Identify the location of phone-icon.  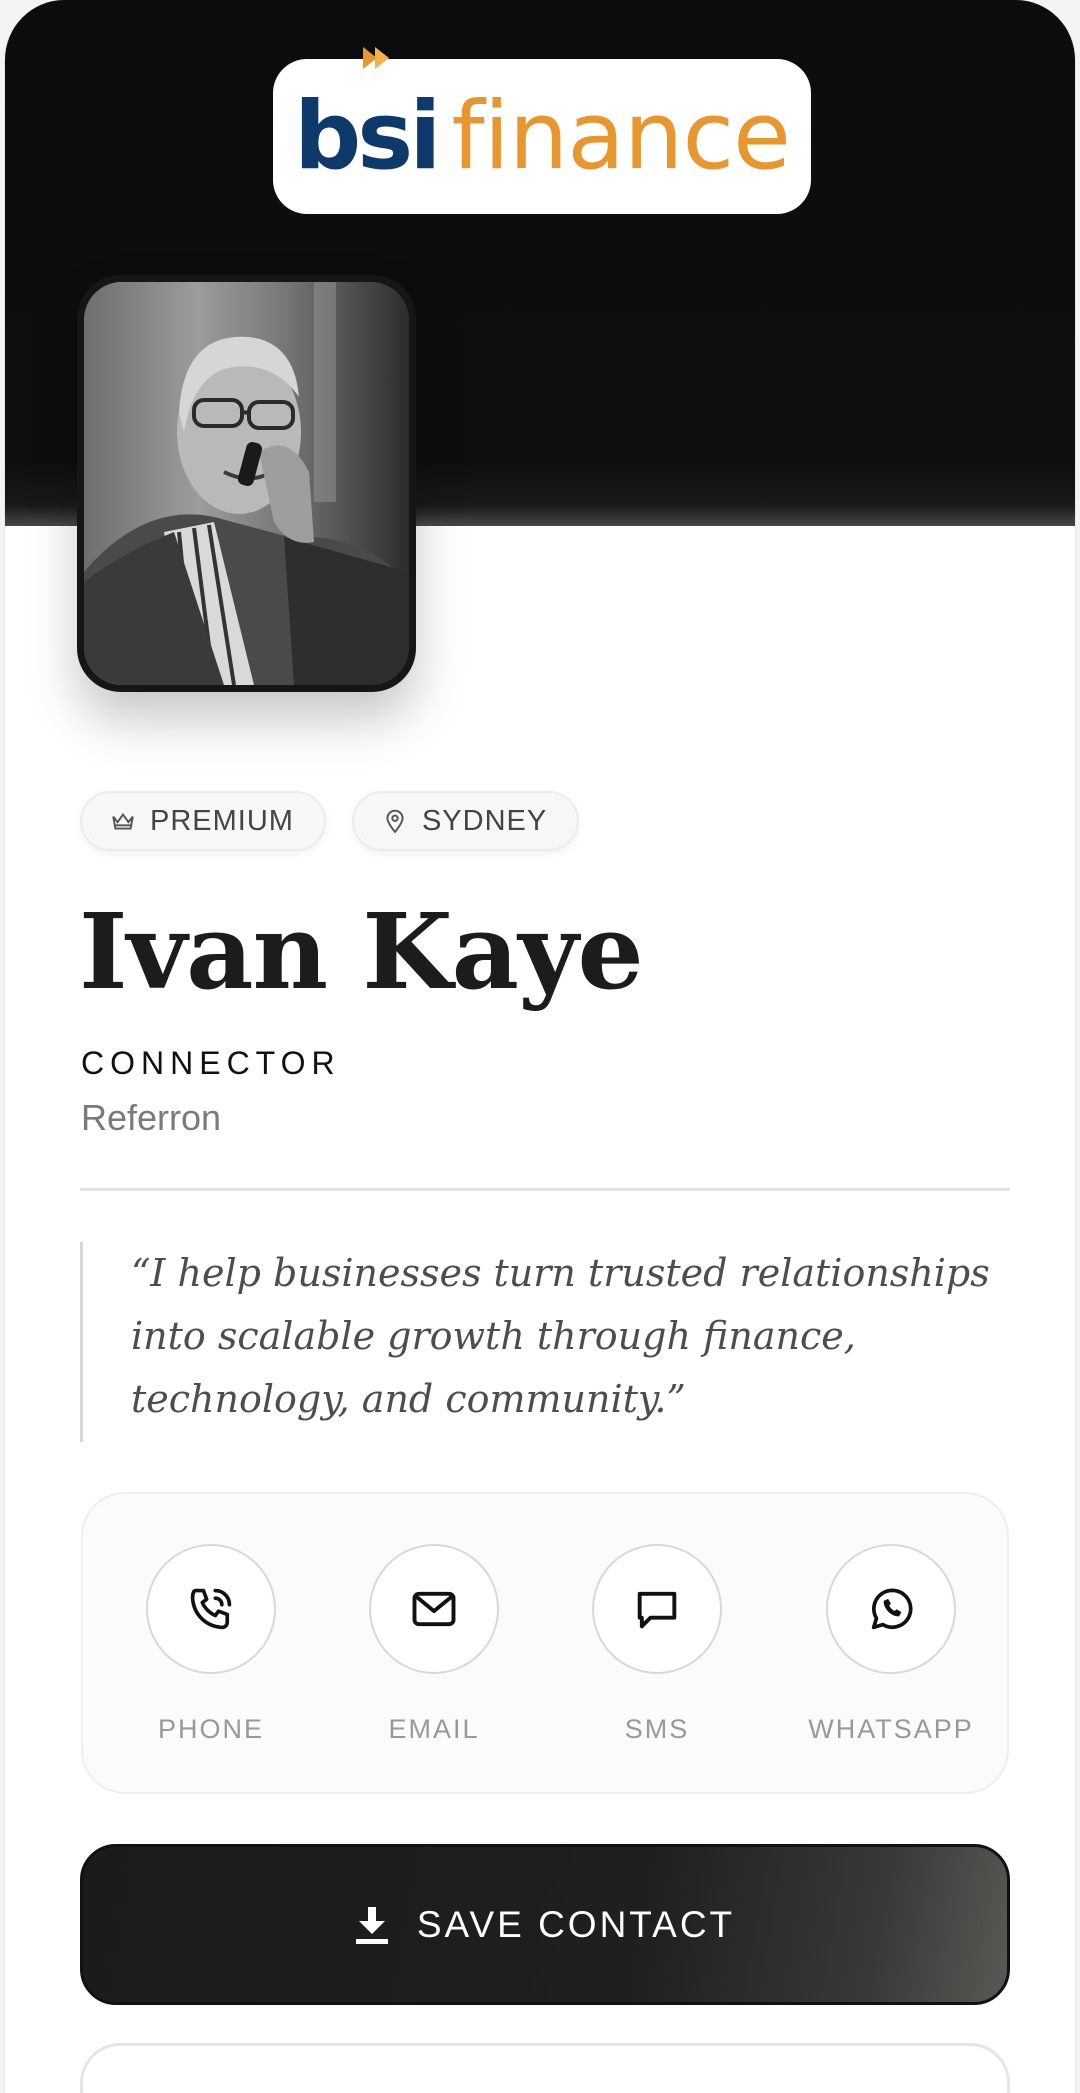
(211, 1609).